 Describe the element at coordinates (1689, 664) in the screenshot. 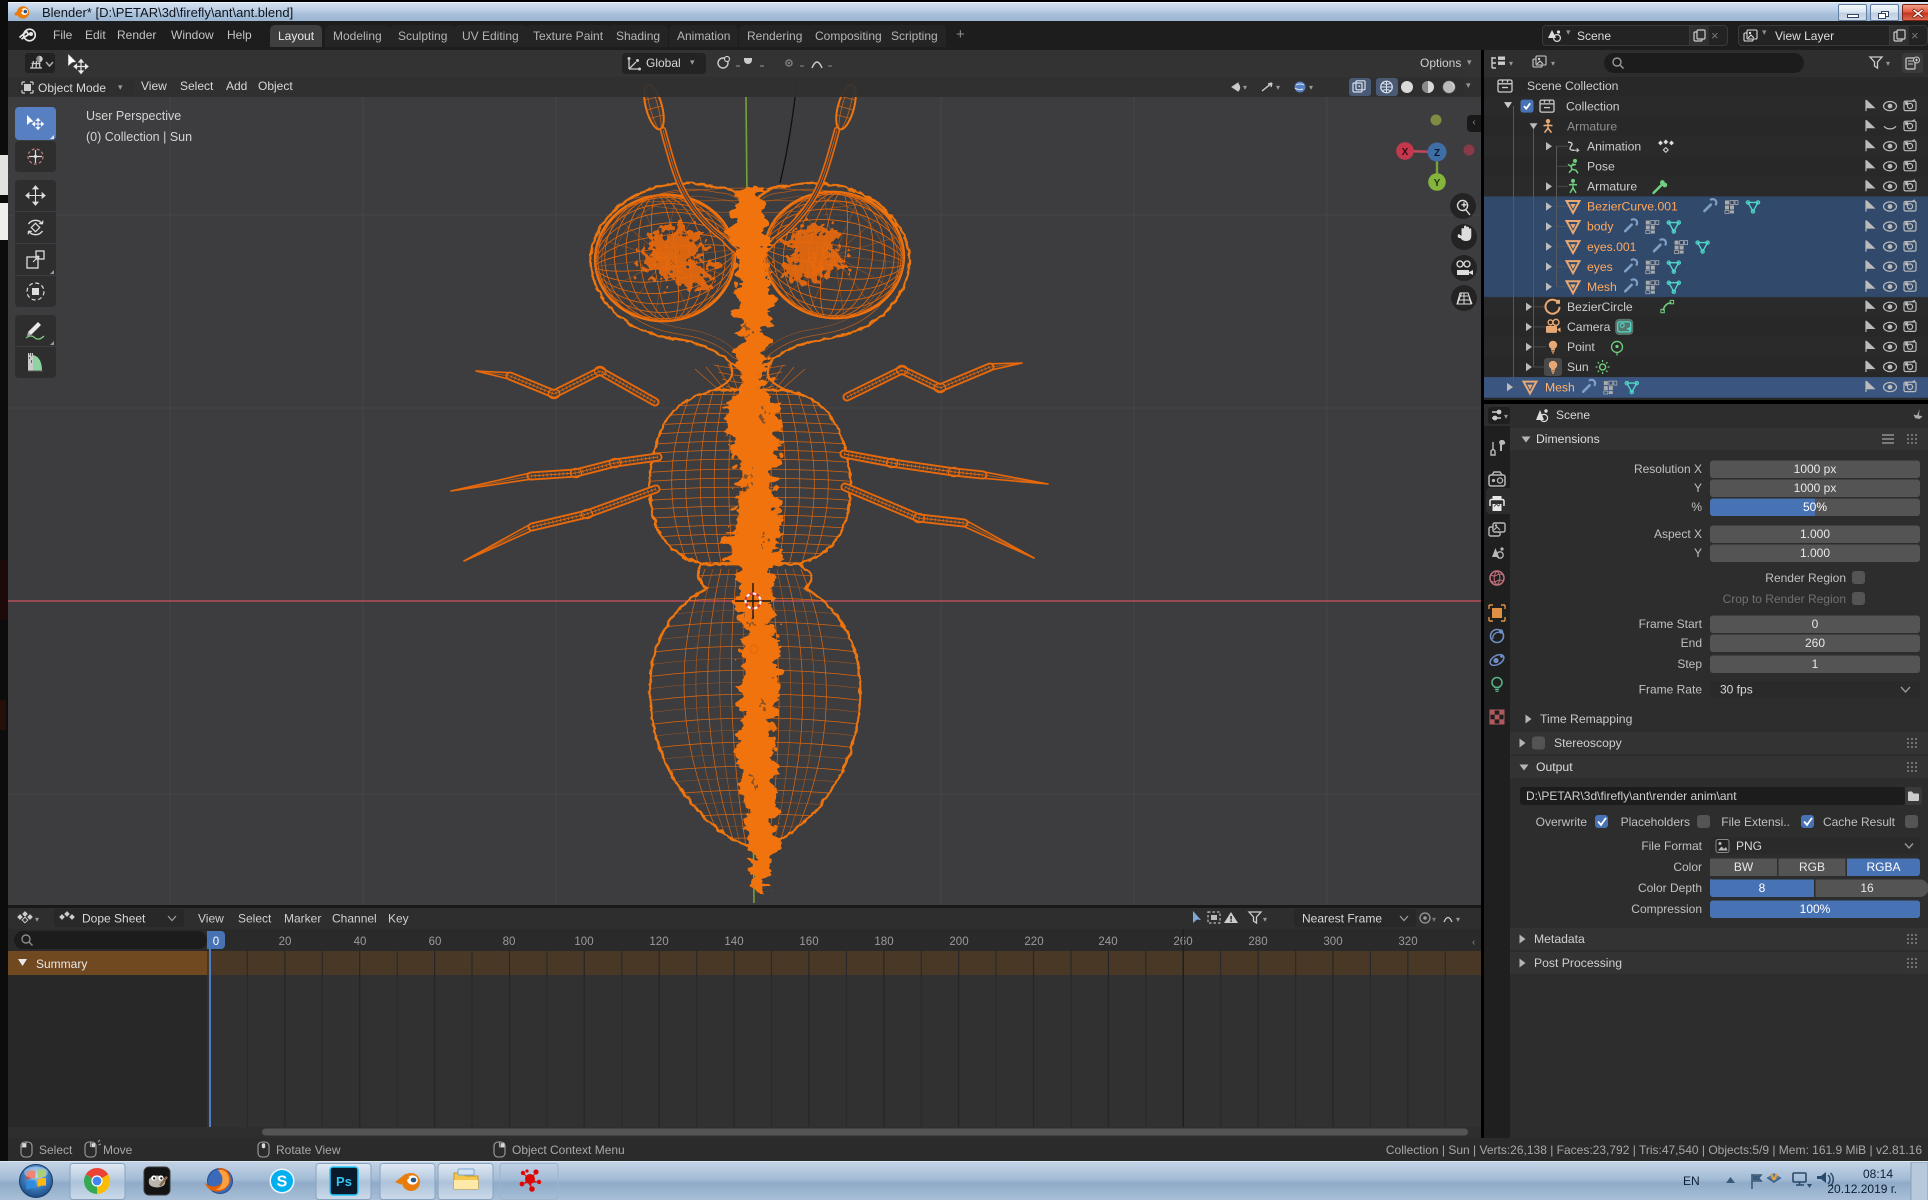

I see `svg-text: Step` at that location.